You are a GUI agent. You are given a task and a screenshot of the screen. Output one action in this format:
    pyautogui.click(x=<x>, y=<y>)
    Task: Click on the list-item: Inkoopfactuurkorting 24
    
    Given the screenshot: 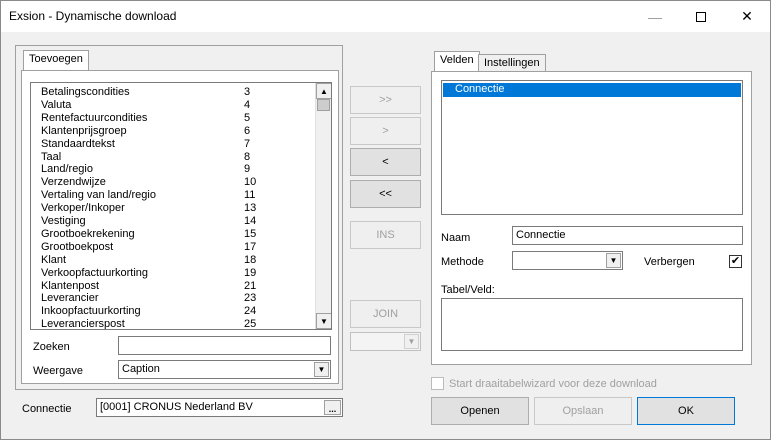 What is the action you would take?
    pyautogui.click(x=161, y=311)
    